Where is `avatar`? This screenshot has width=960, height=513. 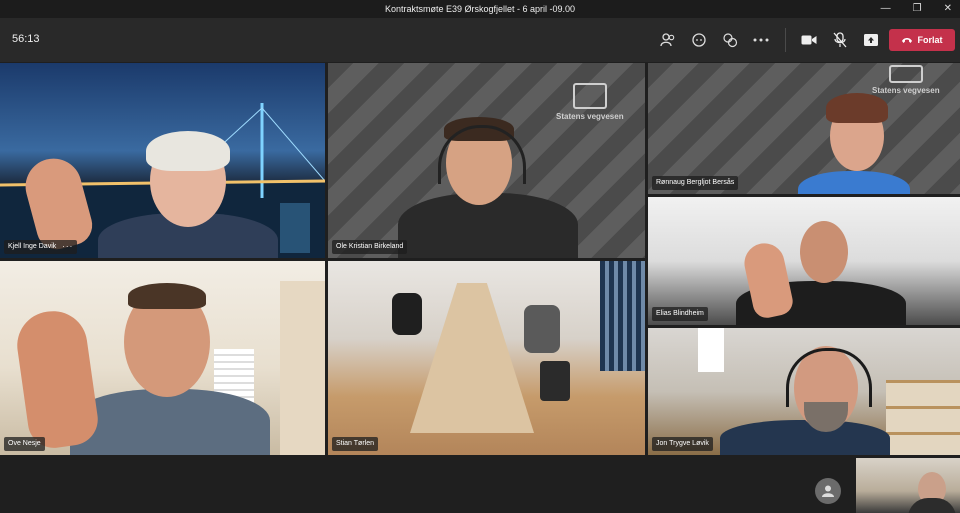
avatar is located at coordinates (828, 491).